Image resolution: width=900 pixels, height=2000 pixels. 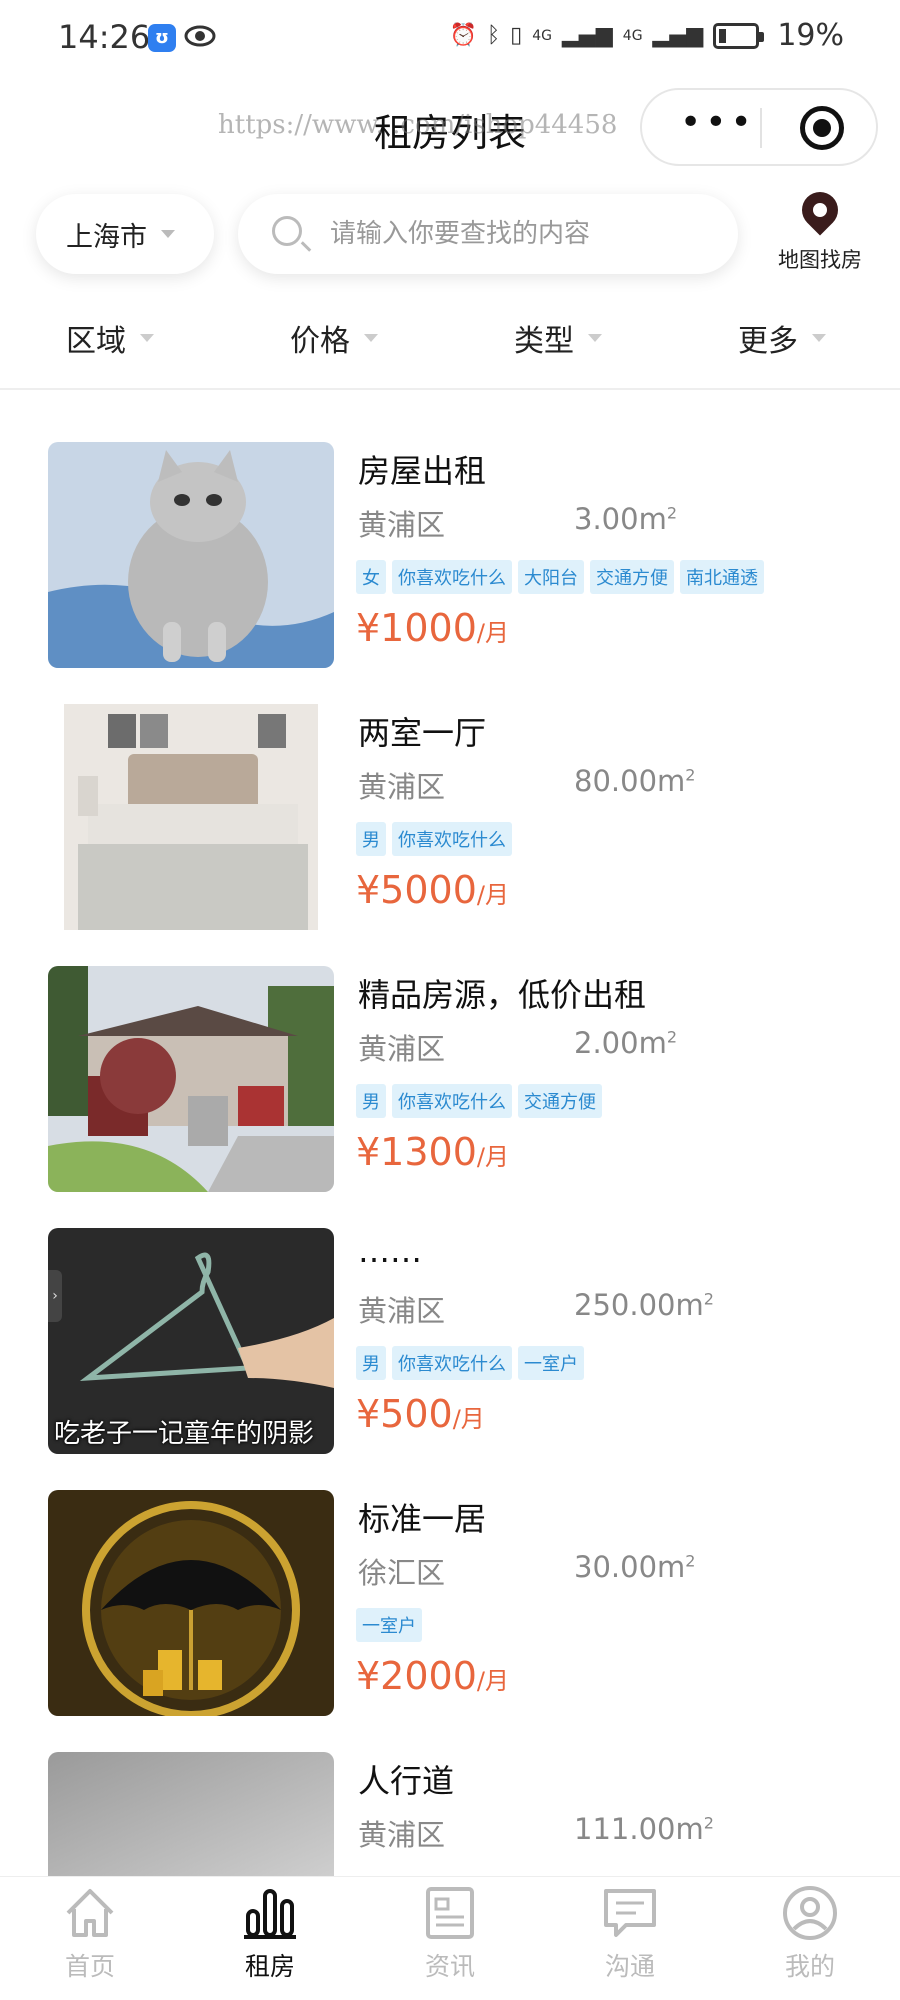 I want to click on listing-price: ¥1300/月, so click(x=432, y=1152).